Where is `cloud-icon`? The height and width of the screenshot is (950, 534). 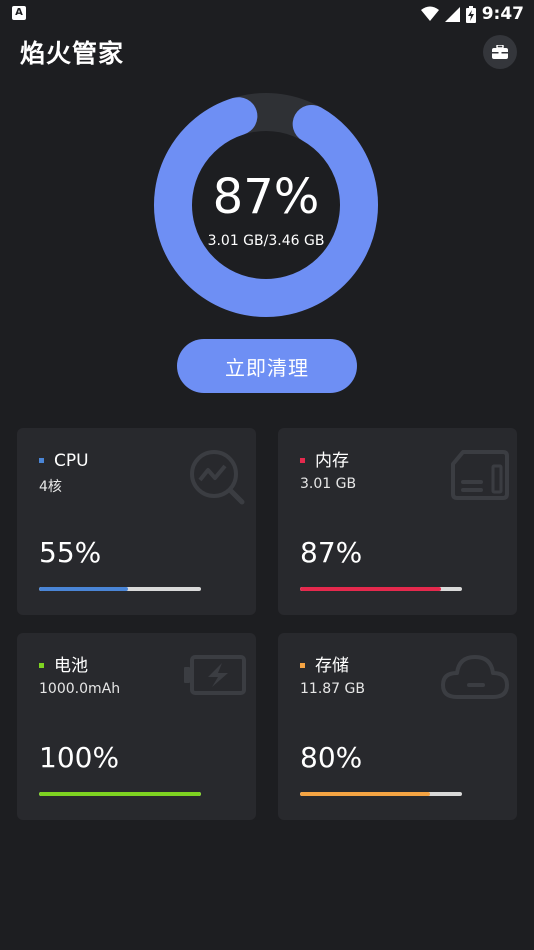
cloud-icon is located at coordinates (475, 677).